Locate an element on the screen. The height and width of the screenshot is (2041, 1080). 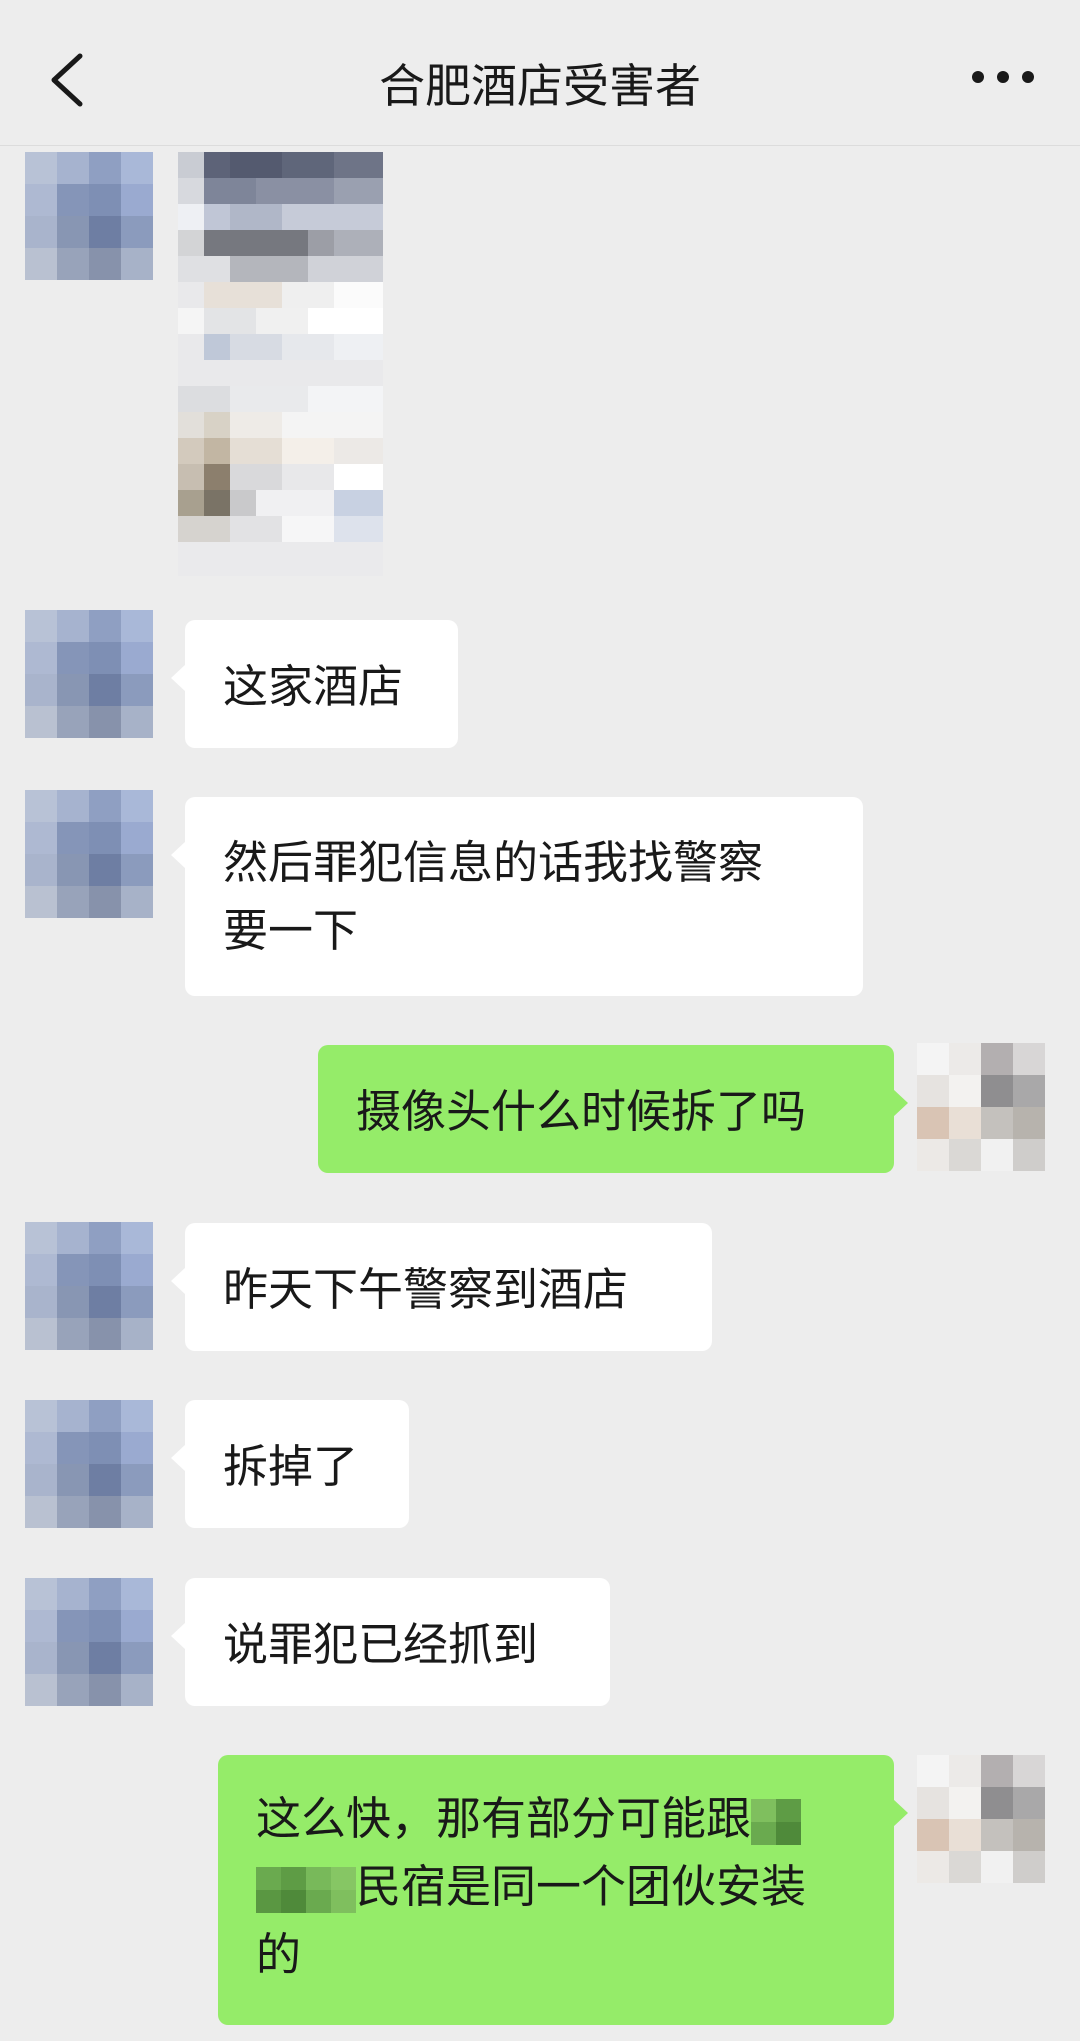
message-text: 民宿是同一个团伙安装 is located at coordinates (581, 1886).